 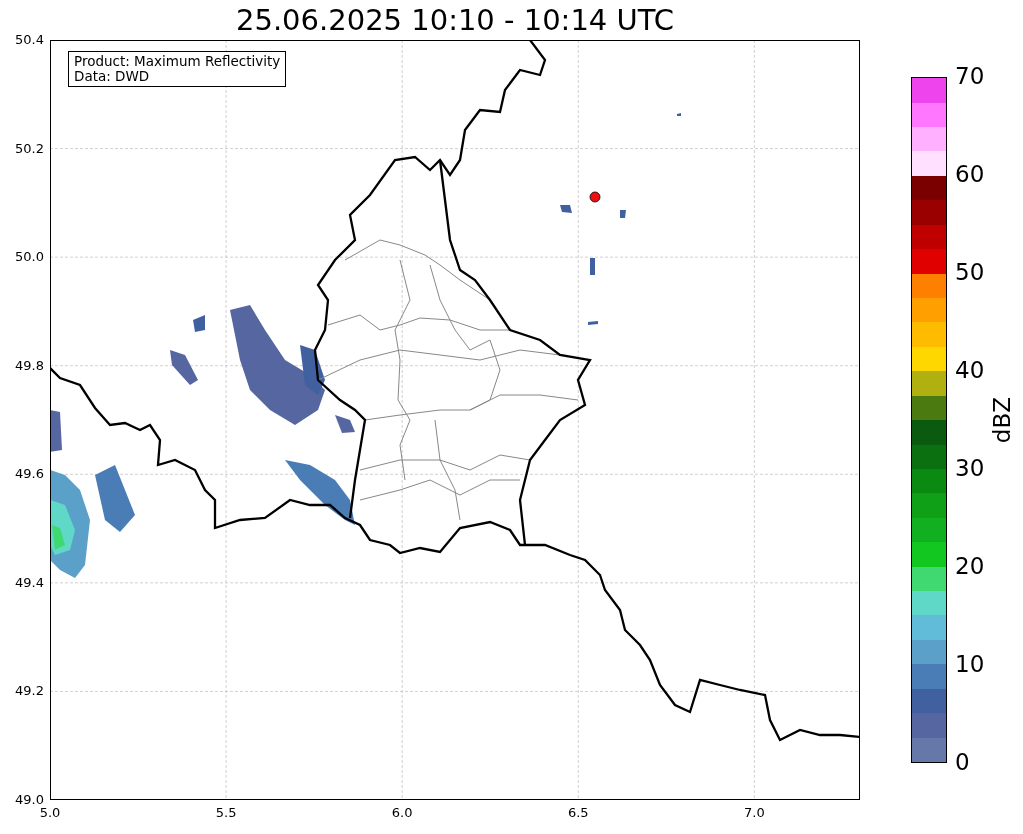 I want to click on colorbar-tick-label: 20, so click(x=970, y=566).